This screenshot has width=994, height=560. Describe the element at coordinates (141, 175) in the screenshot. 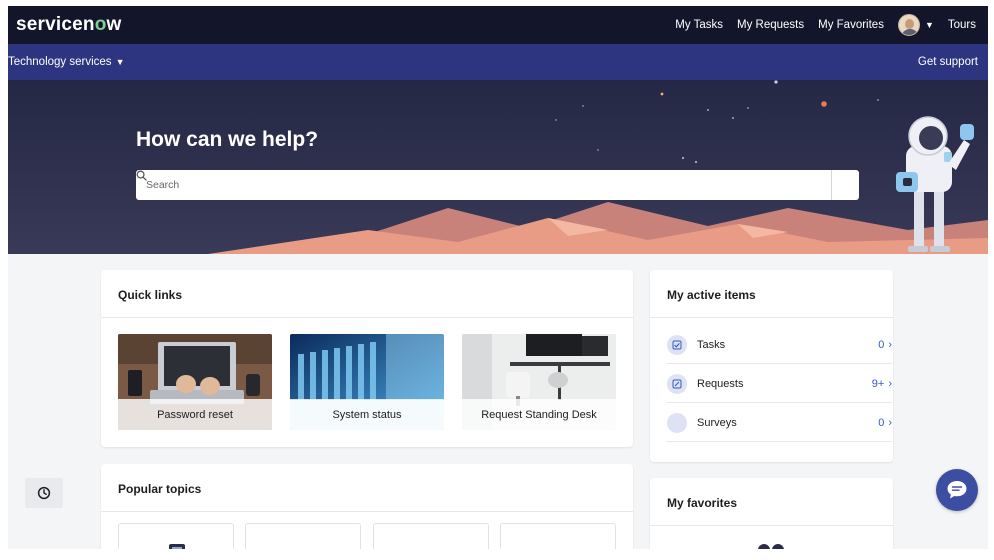

I see `search-icon` at that location.